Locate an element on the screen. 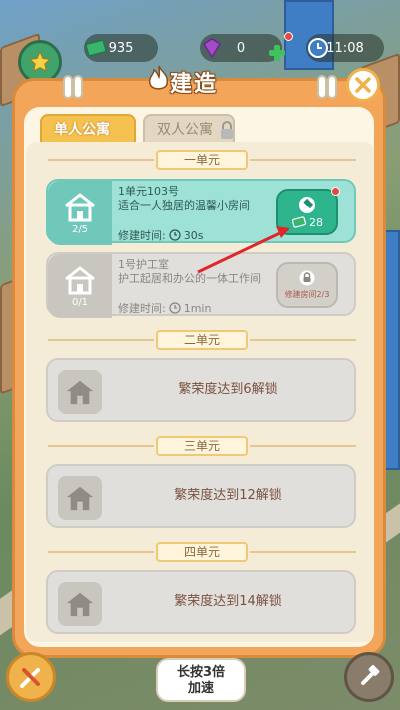 The height and width of the screenshot is (710, 400). locked-unit-card: 繁荣度达到14解锁 is located at coordinates (201, 602).